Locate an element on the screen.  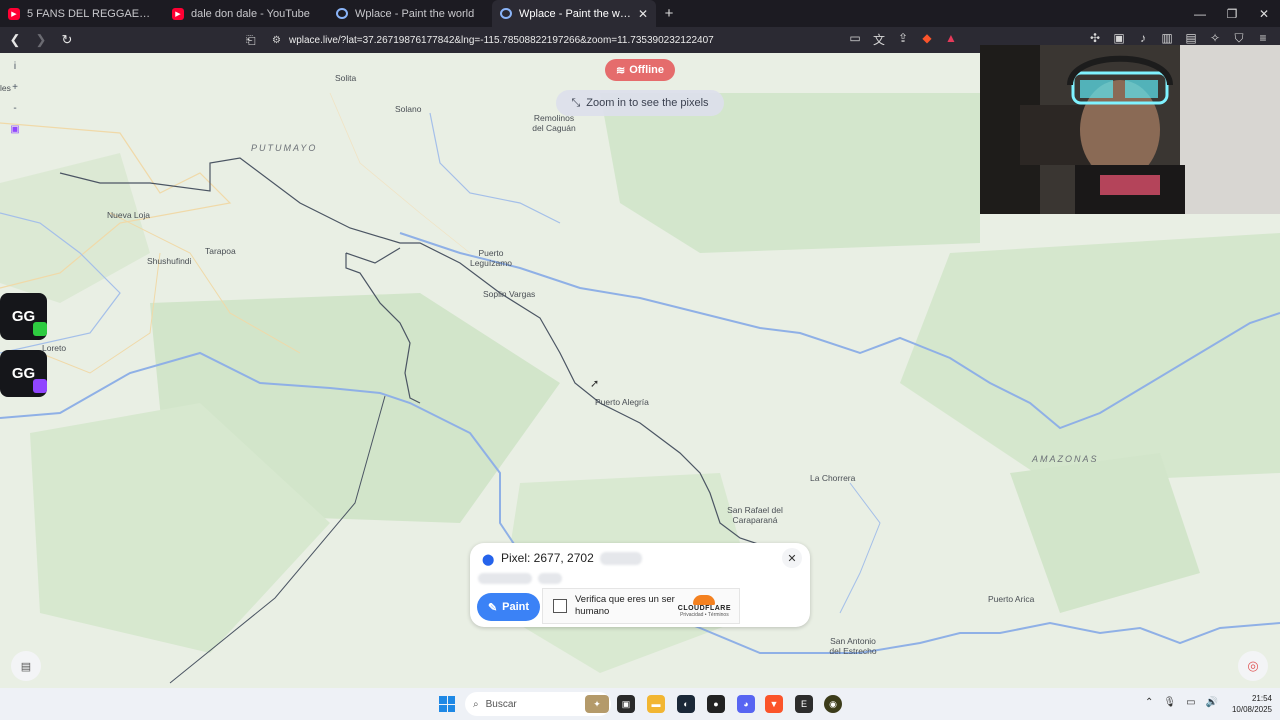
layers-button: ▤ is located at coordinates (26, 666).